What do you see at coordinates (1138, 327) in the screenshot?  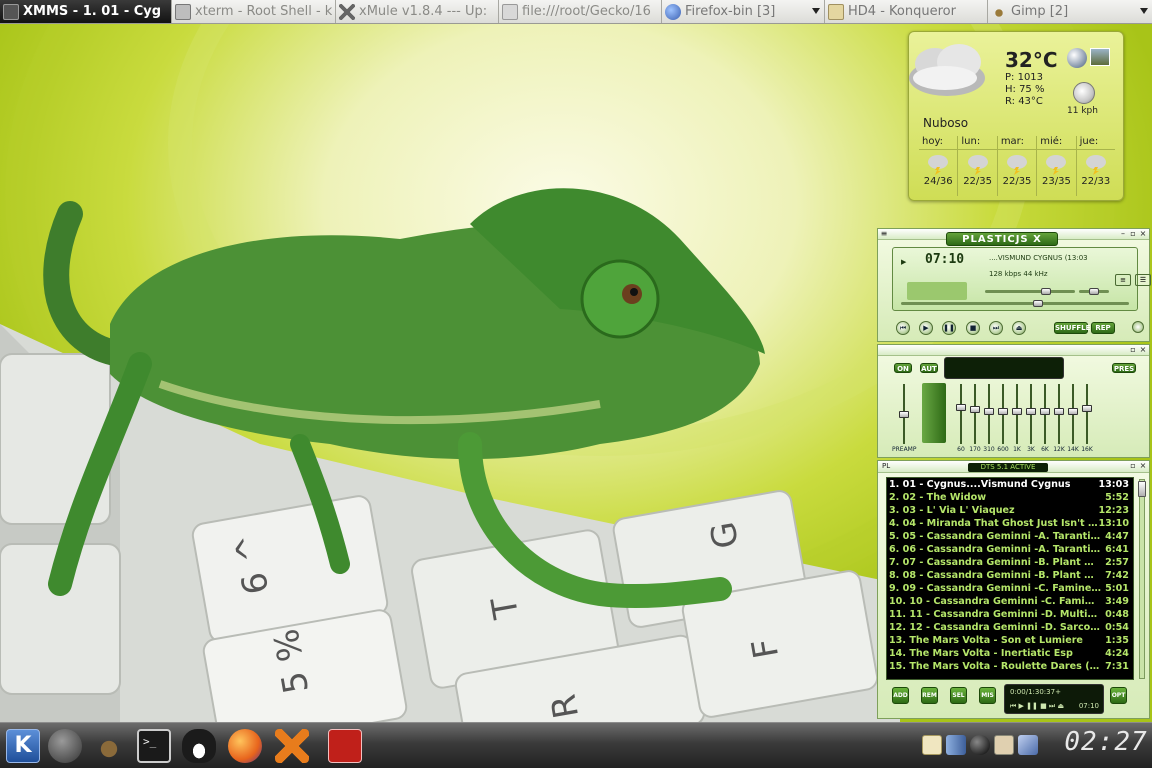 I see `options-button` at bounding box center [1138, 327].